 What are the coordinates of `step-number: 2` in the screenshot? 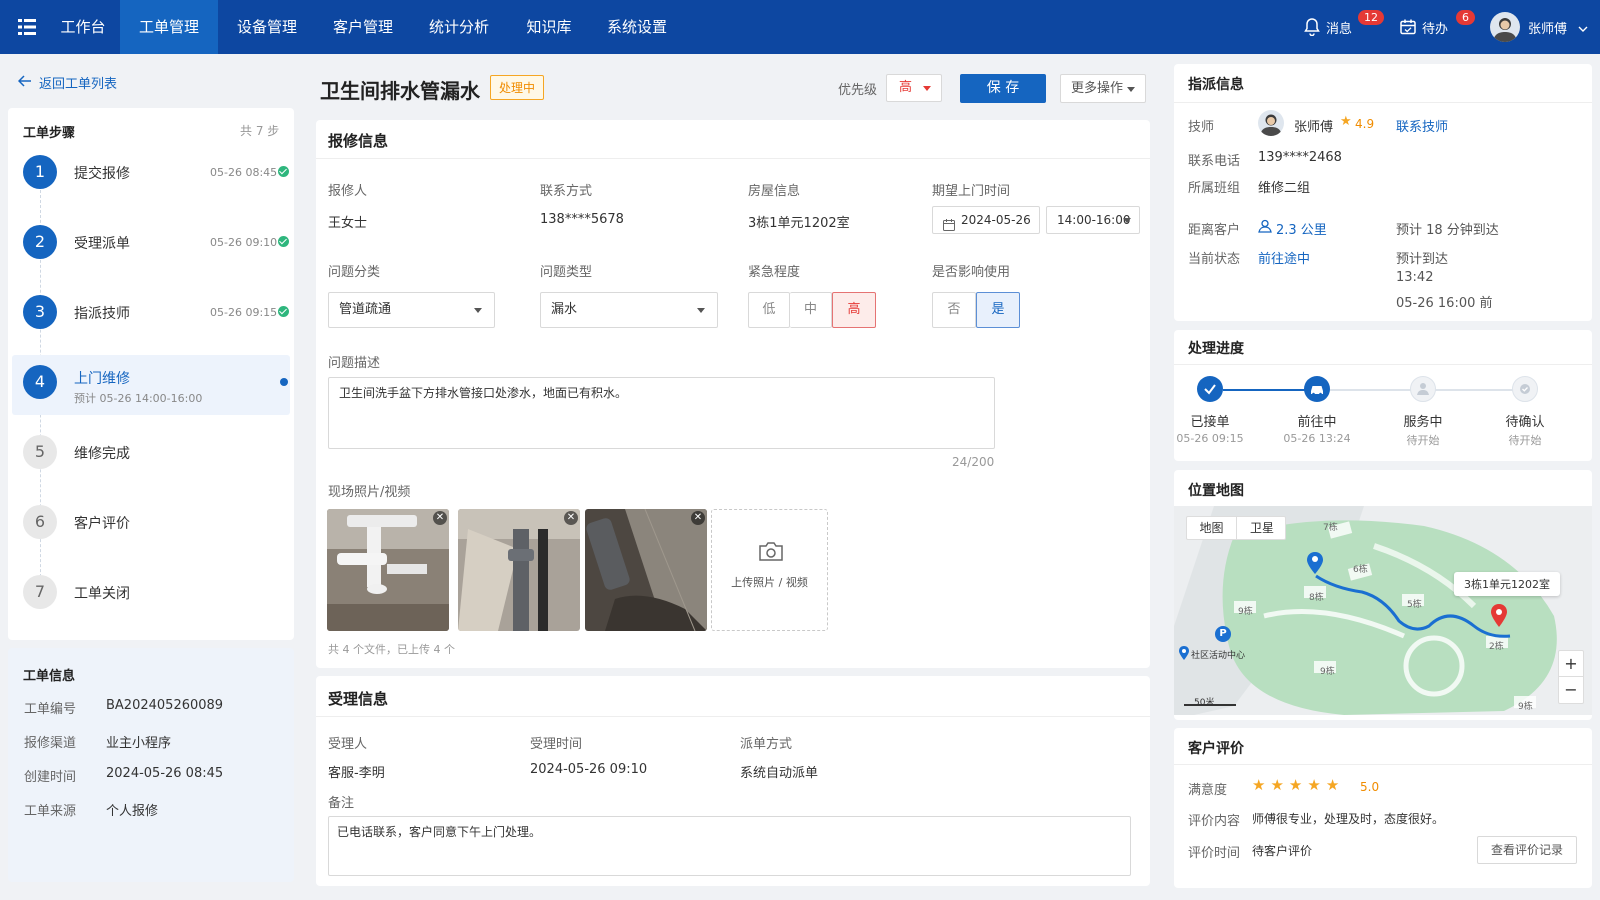 It's located at (40, 242).